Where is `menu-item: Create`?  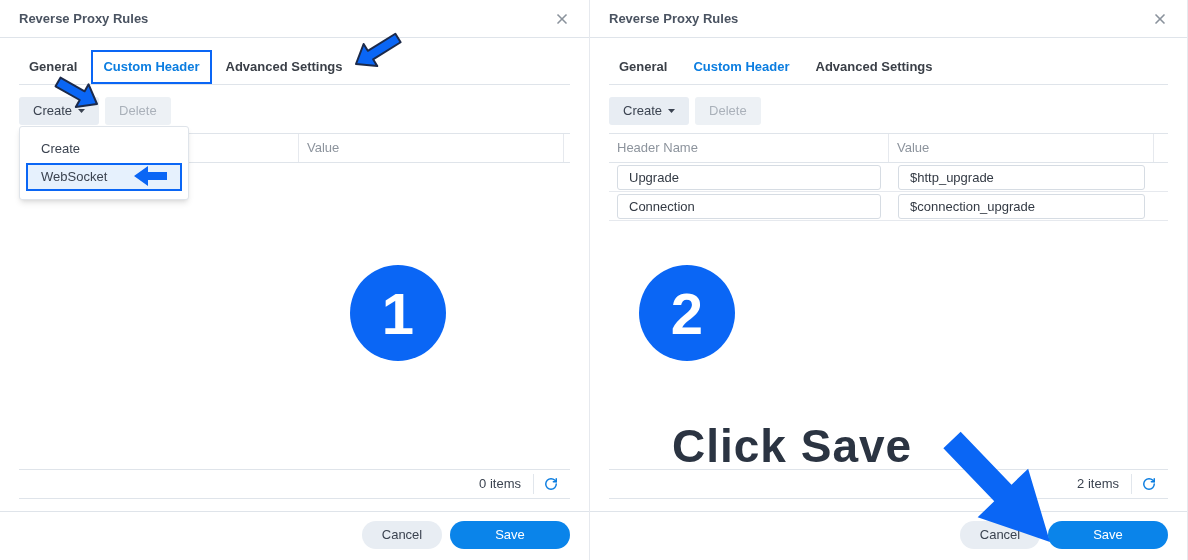 menu-item: Create is located at coordinates (104, 149).